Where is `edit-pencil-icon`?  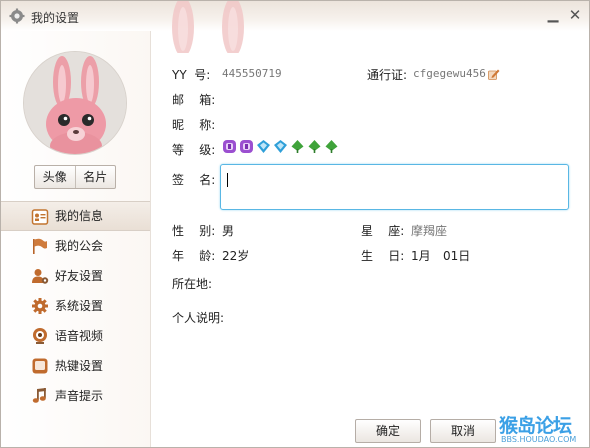
edit-pencil-icon is located at coordinates (494, 74).